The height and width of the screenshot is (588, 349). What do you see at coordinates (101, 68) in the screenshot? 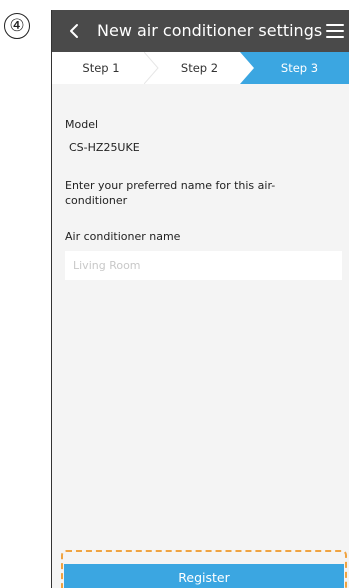
I see `step-1: Step 1` at bounding box center [101, 68].